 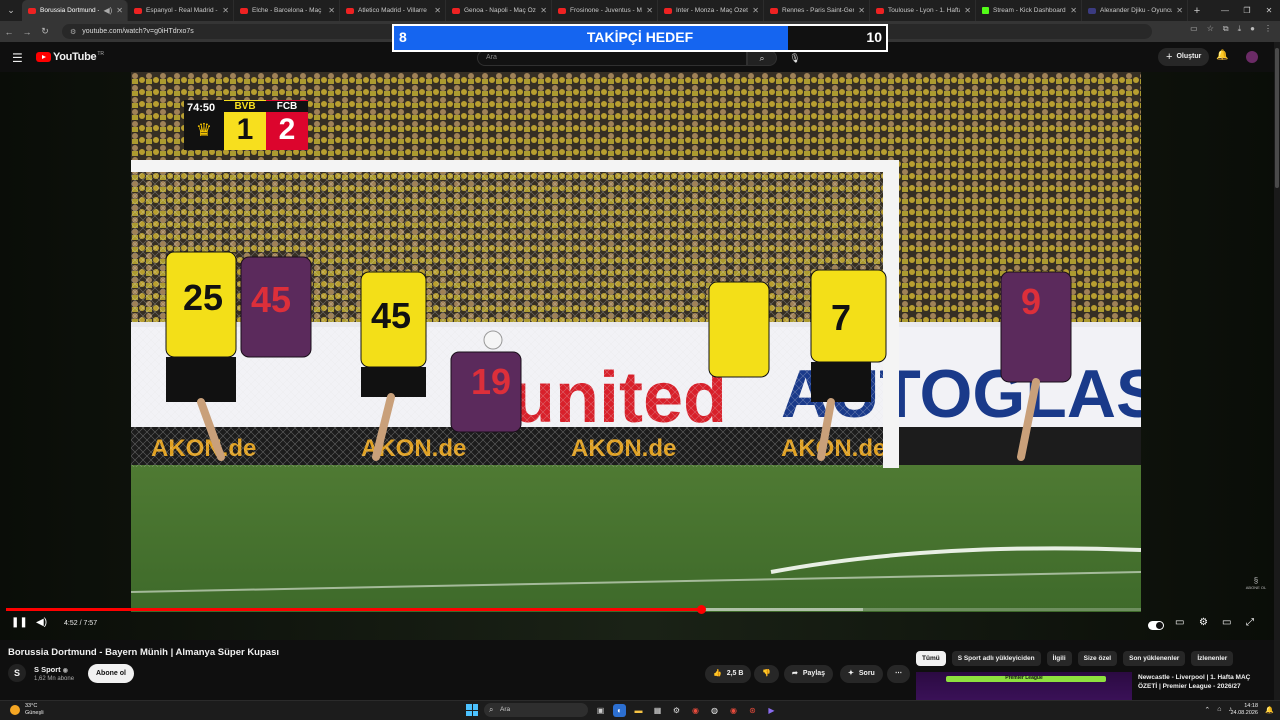 What do you see at coordinates (619, 710) in the screenshot?
I see `copilot-icon: ◐` at bounding box center [619, 710].